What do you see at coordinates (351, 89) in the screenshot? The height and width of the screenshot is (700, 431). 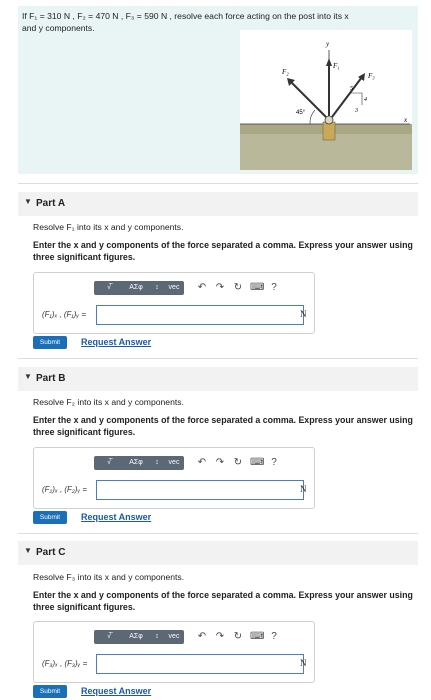 I see `slope-5: 5` at bounding box center [351, 89].